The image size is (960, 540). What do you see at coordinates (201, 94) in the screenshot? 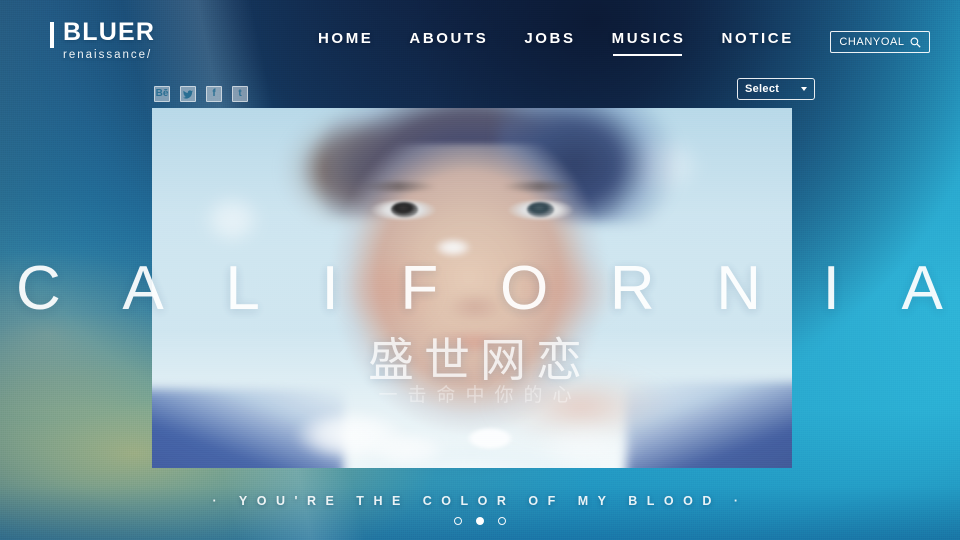
I see `social-links: Bē f t` at bounding box center [201, 94].